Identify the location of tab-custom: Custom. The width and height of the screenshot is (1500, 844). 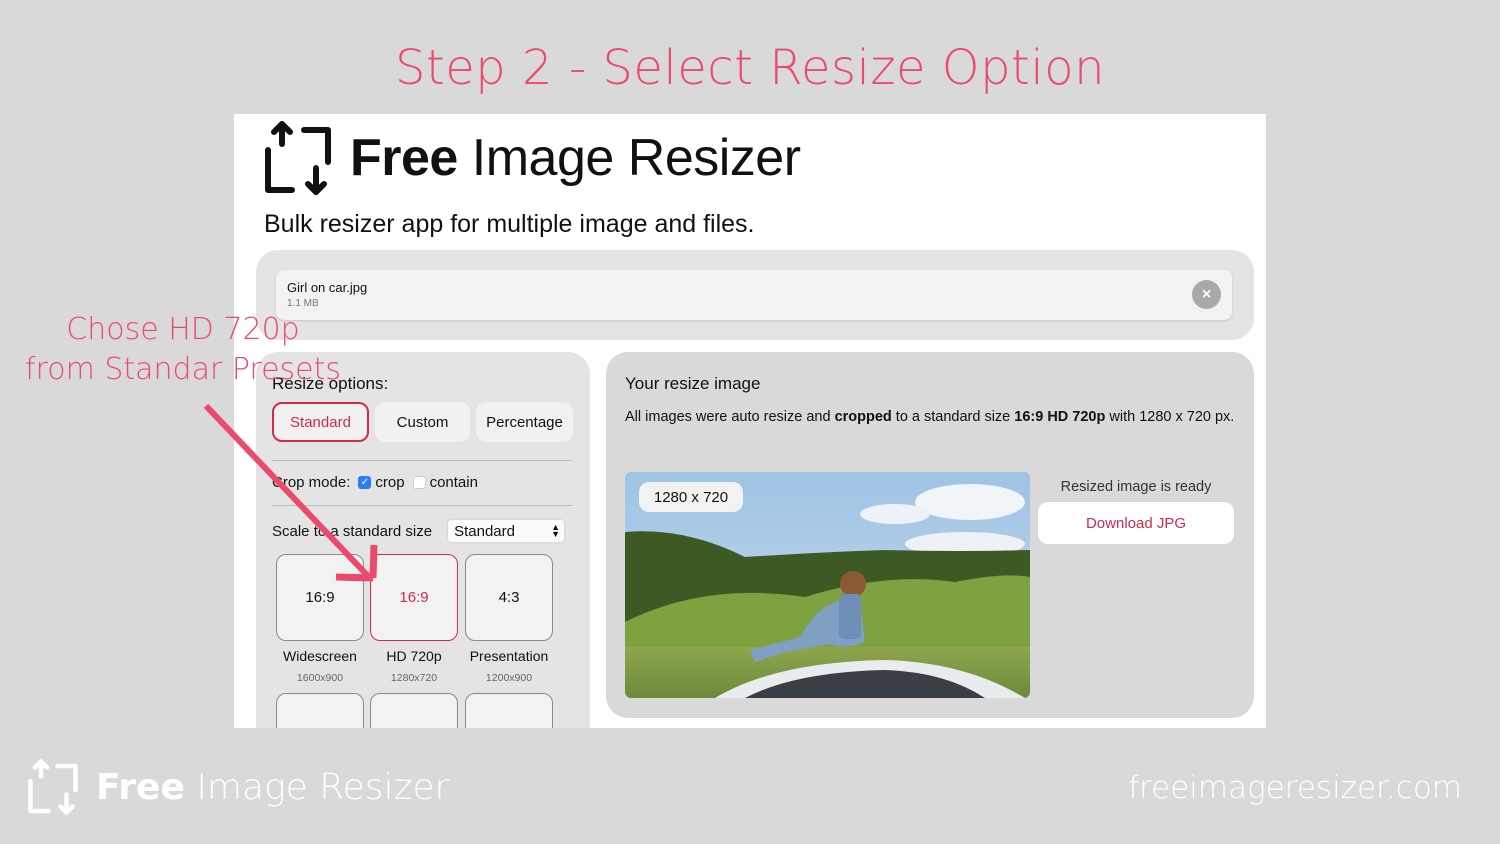
(422, 422).